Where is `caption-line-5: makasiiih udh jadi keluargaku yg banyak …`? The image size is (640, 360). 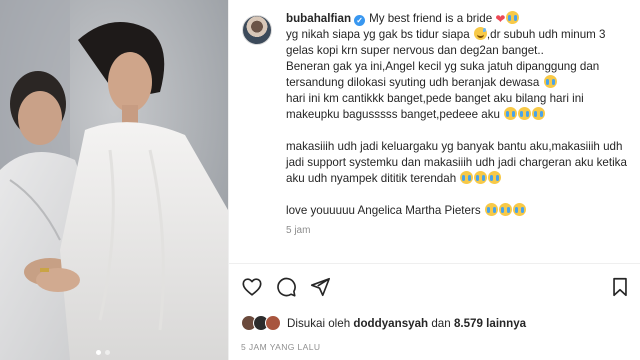 caption-line-5: makasiiih udh jadi keluargaku yg banyak … is located at coordinates (458, 163).